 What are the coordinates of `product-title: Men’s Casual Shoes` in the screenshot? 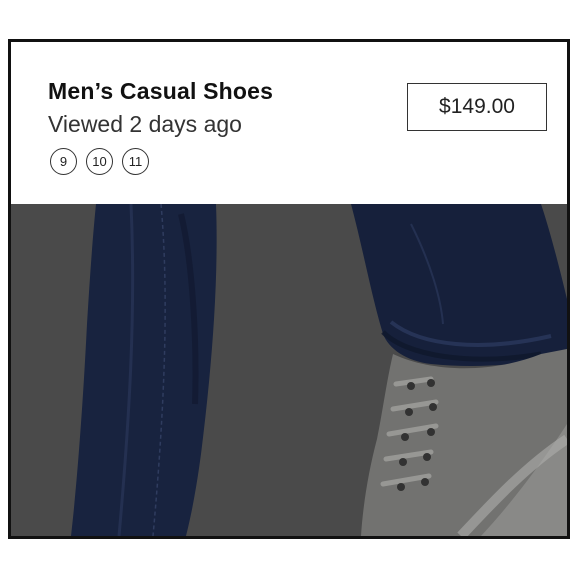 It's located at (160, 91).